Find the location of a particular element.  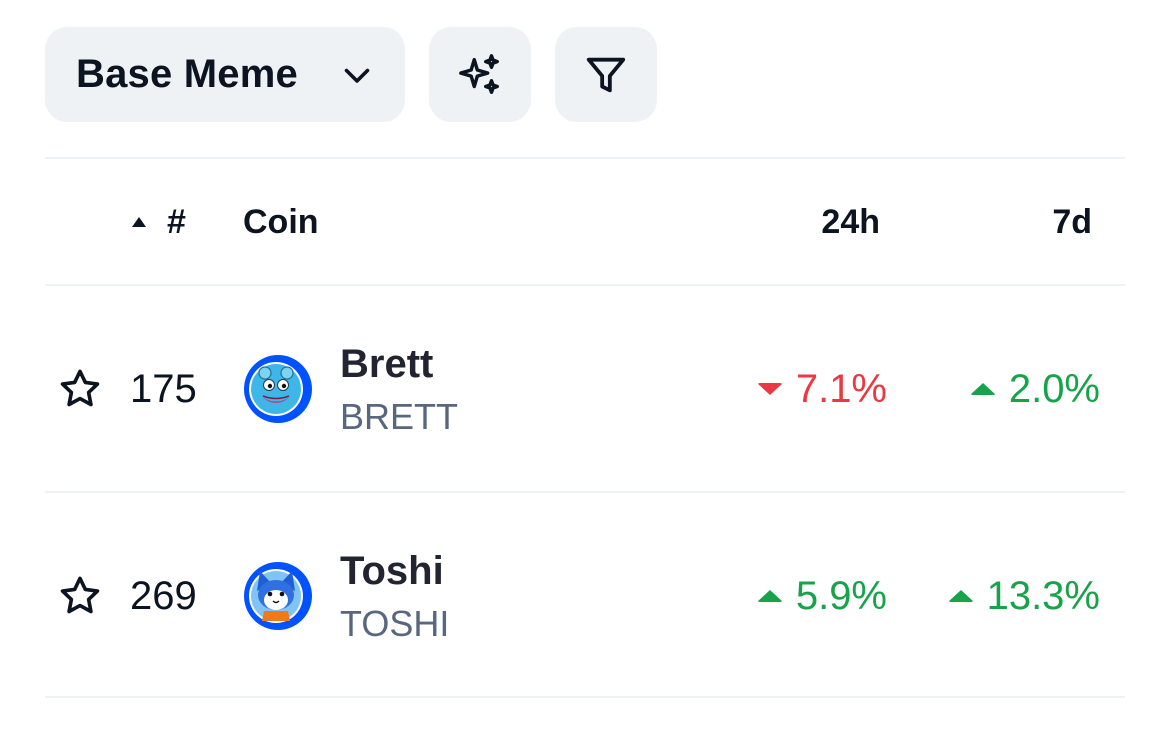

coin-name: Toshi is located at coordinates (392, 571).